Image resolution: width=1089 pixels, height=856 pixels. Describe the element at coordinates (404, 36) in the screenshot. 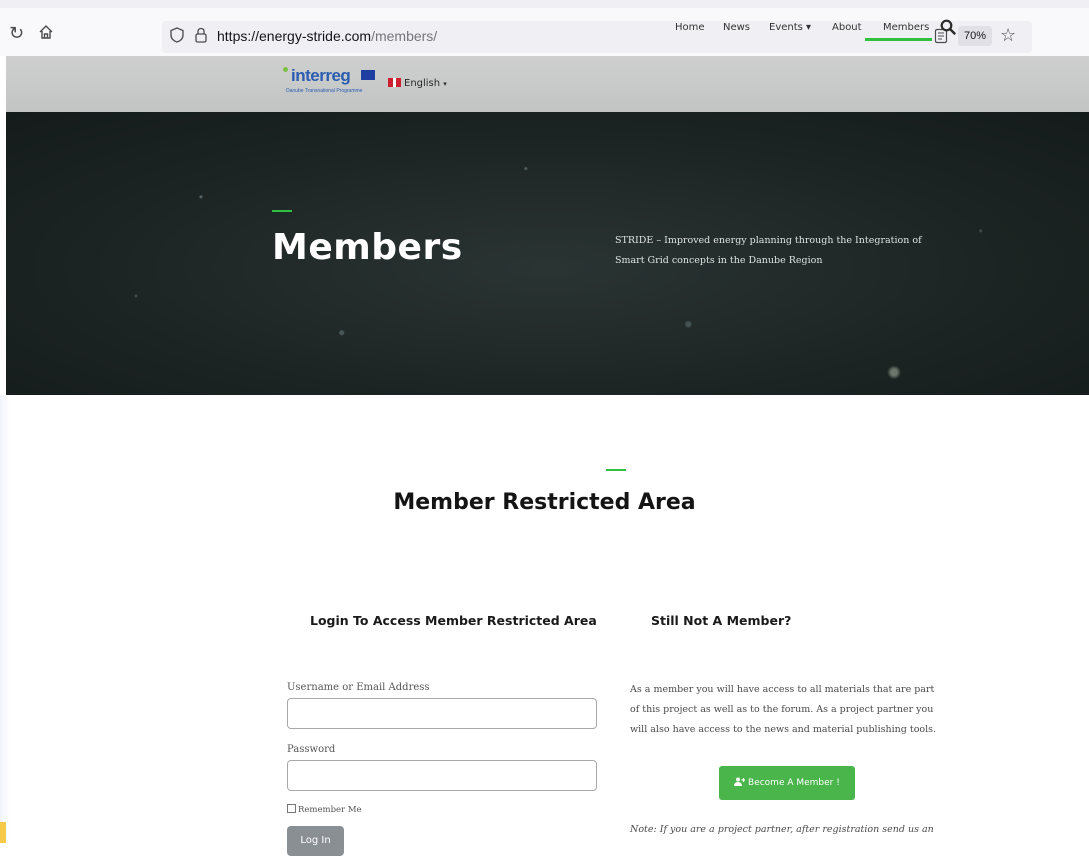

I see `url-path: /members/` at that location.